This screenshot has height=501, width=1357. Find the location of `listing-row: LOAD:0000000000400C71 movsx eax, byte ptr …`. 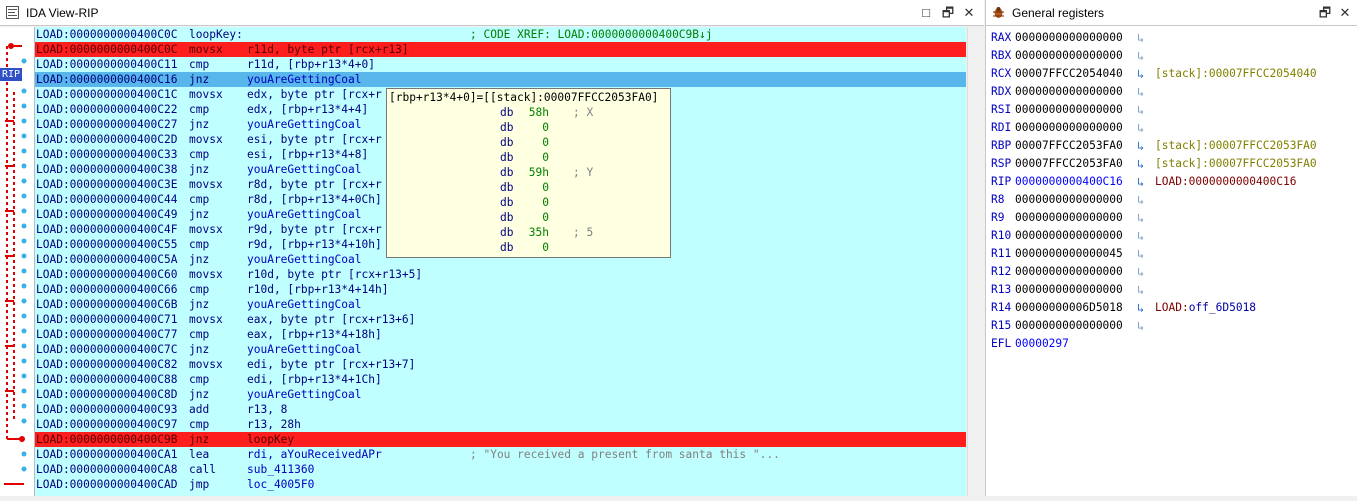

listing-row: LOAD:0000000000400C71 movsx eax, byte ptr … is located at coordinates (500, 319).